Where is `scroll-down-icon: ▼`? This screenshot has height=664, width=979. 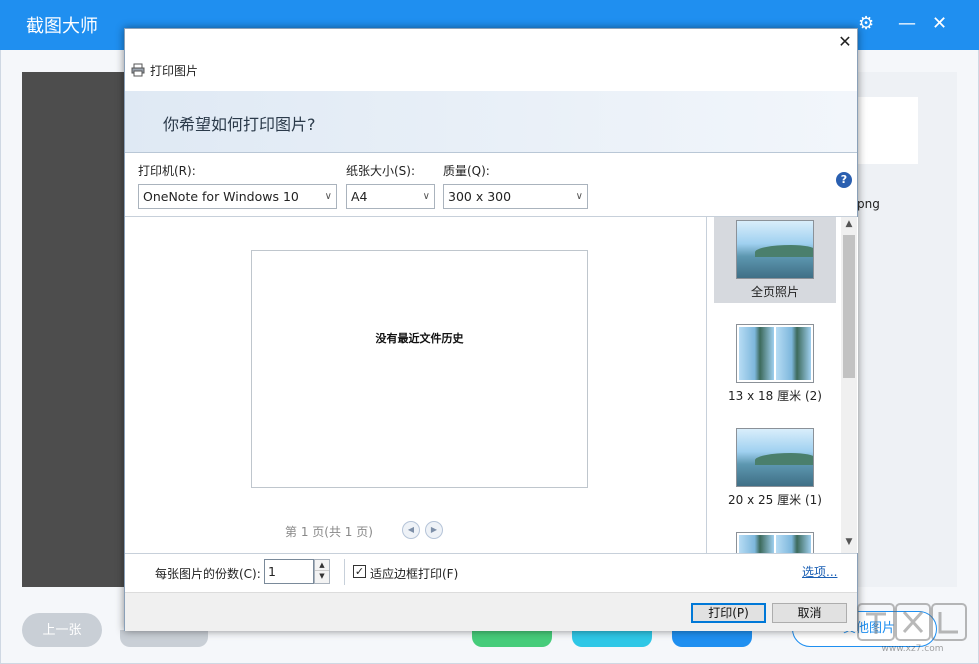 scroll-down-icon: ▼ is located at coordinates (849, 544).